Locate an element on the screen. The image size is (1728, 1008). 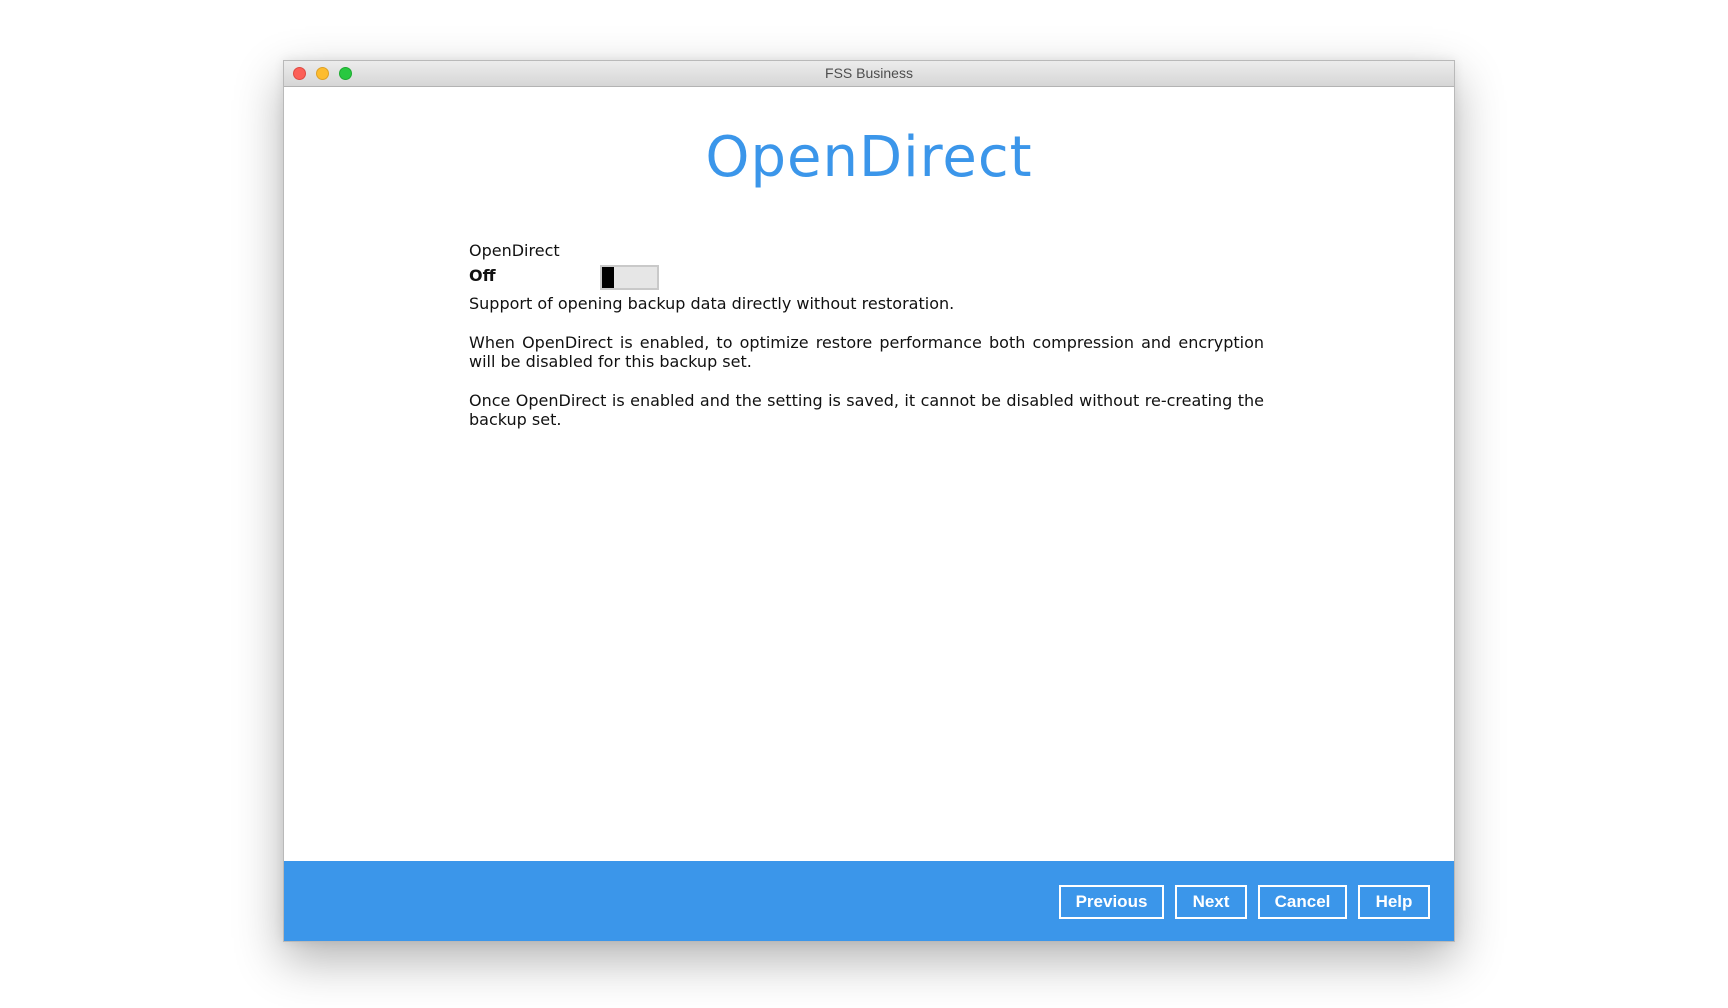
opendirect-toggle is located at coordinates (629, 277).